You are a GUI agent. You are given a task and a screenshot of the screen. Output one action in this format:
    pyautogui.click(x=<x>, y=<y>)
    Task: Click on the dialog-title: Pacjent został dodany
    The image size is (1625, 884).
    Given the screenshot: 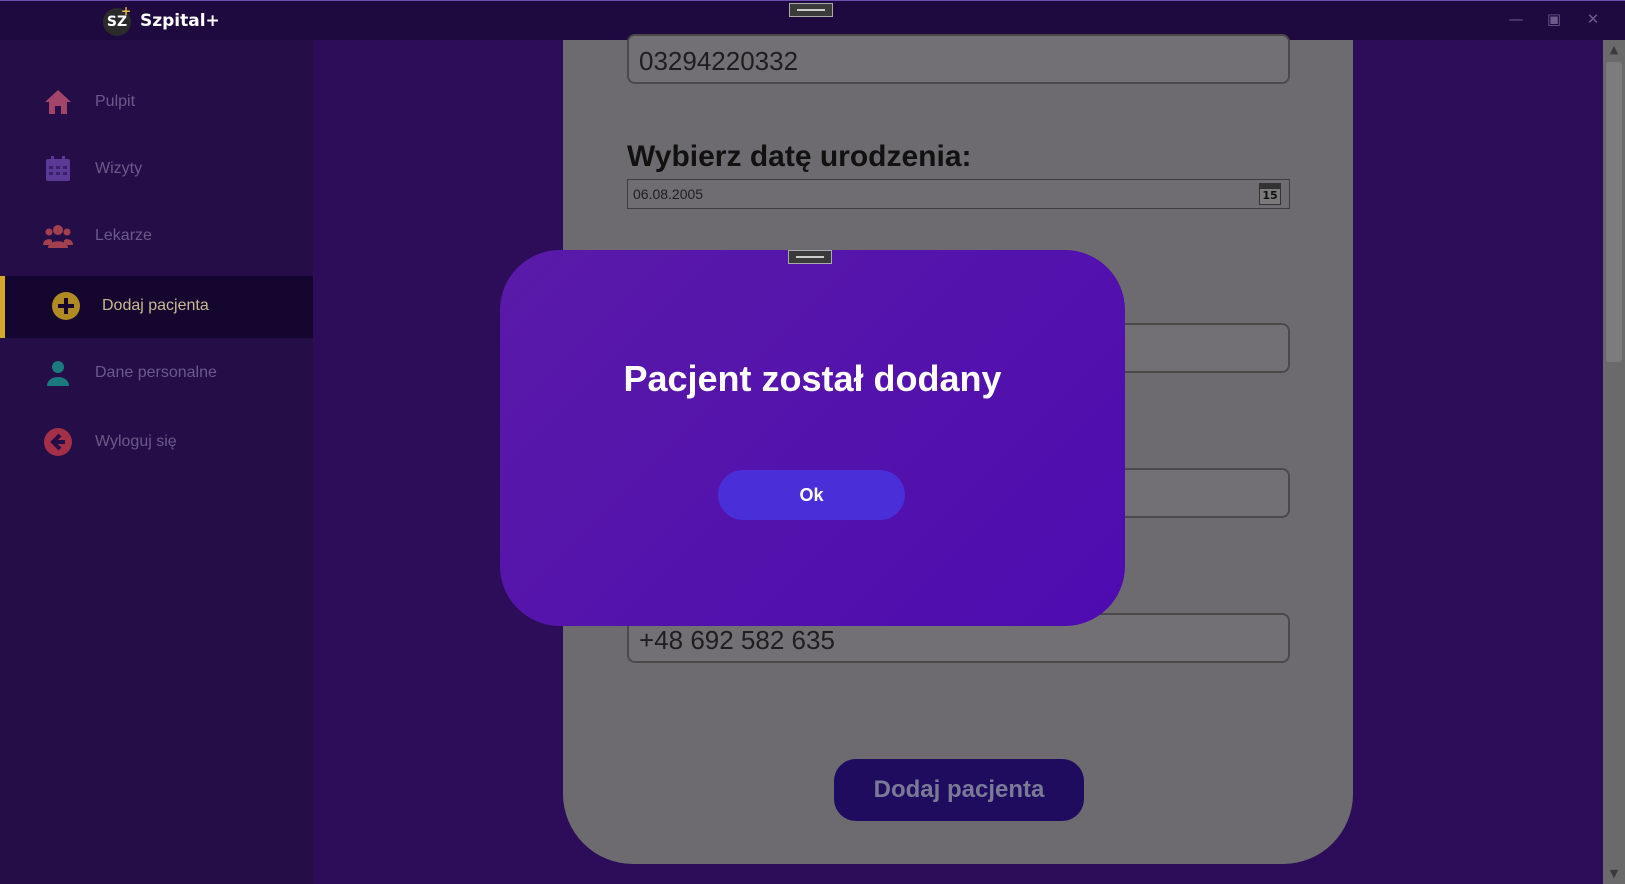 What is the action you would take?
    pyautogui.click(x=812, y=378)
    